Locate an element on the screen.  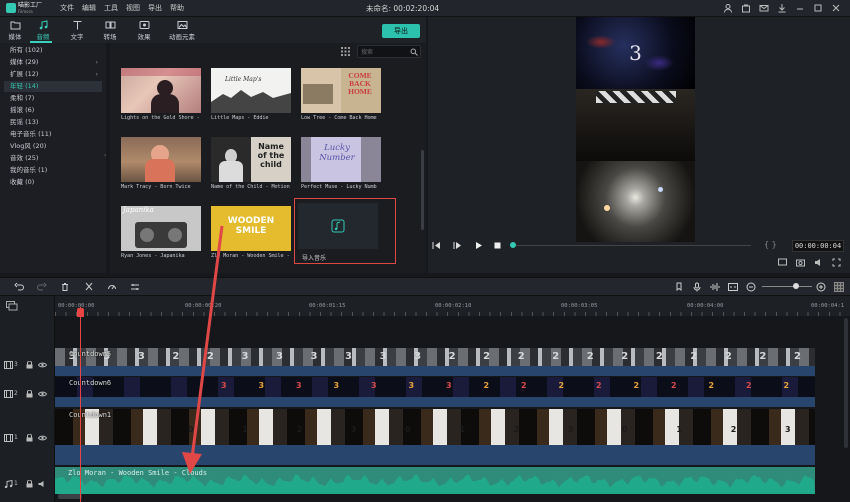
category-favorites: 收藏 (0) is located at coordinates (53, 182).